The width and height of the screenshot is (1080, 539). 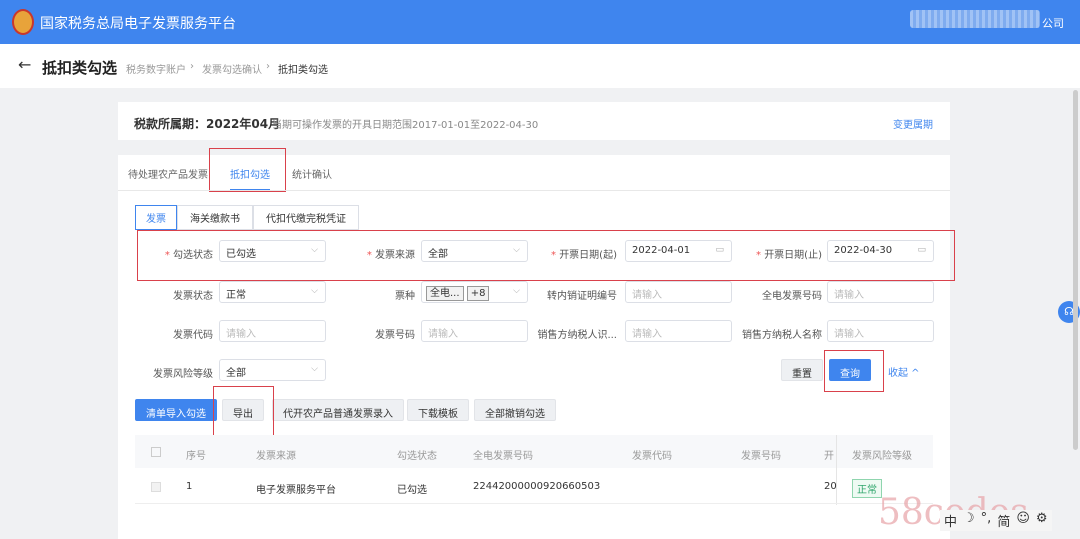 I want to click on risk-label: 发票风险等级, so click(x=183, y=374).